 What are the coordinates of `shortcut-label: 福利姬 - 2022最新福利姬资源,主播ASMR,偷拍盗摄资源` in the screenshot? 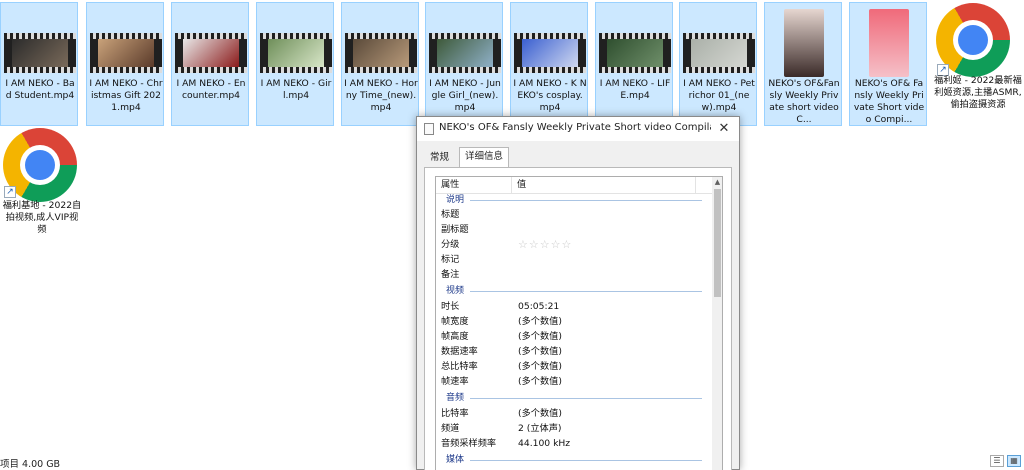 It's located at (978, 93).